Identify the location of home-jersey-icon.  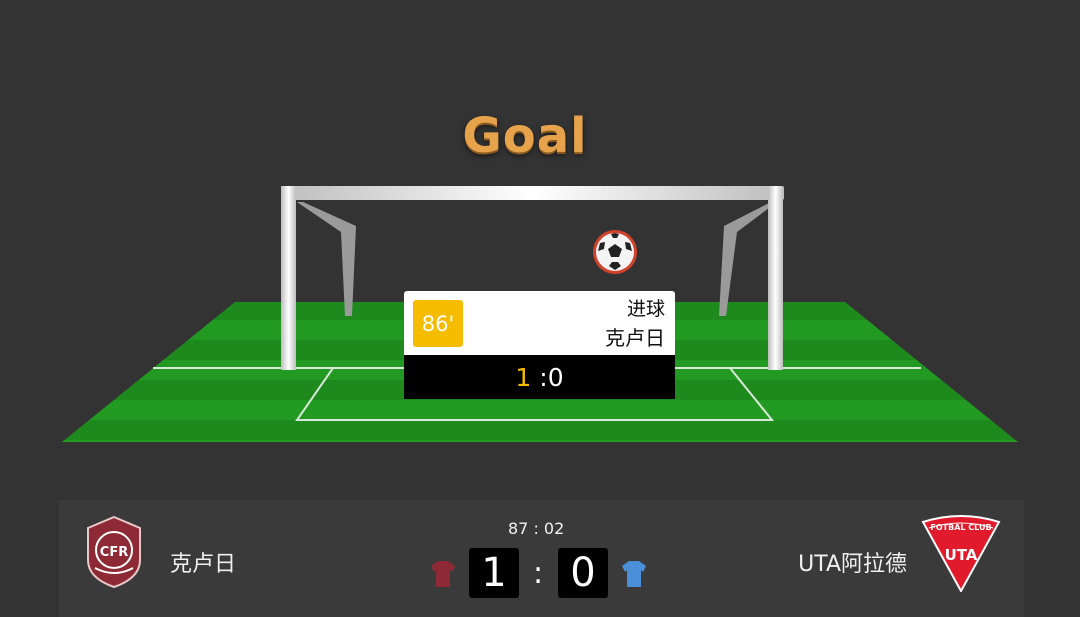
(443, 574).